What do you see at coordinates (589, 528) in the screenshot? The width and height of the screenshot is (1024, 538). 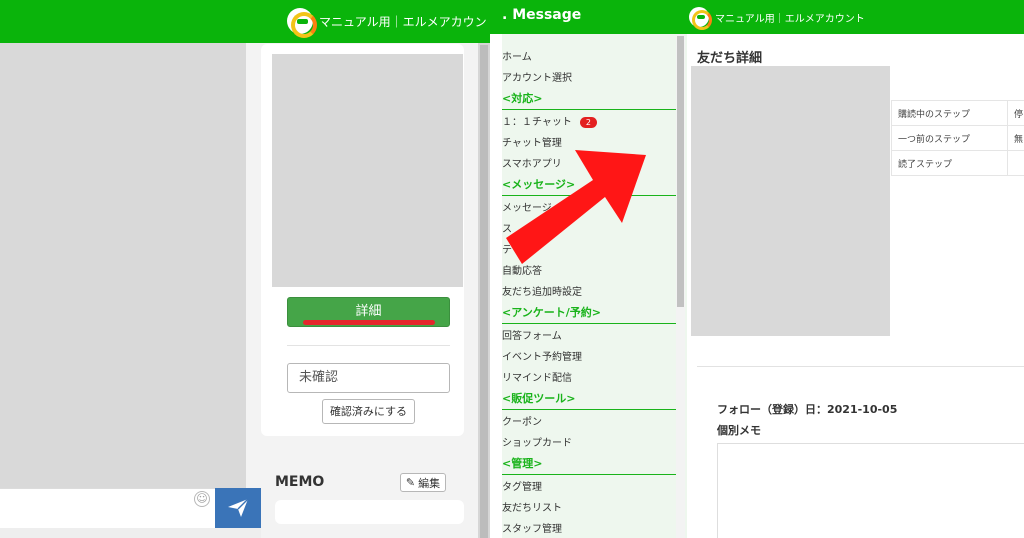 I see `menu-item: スタッフ管理` at bounding box center [589, 528].